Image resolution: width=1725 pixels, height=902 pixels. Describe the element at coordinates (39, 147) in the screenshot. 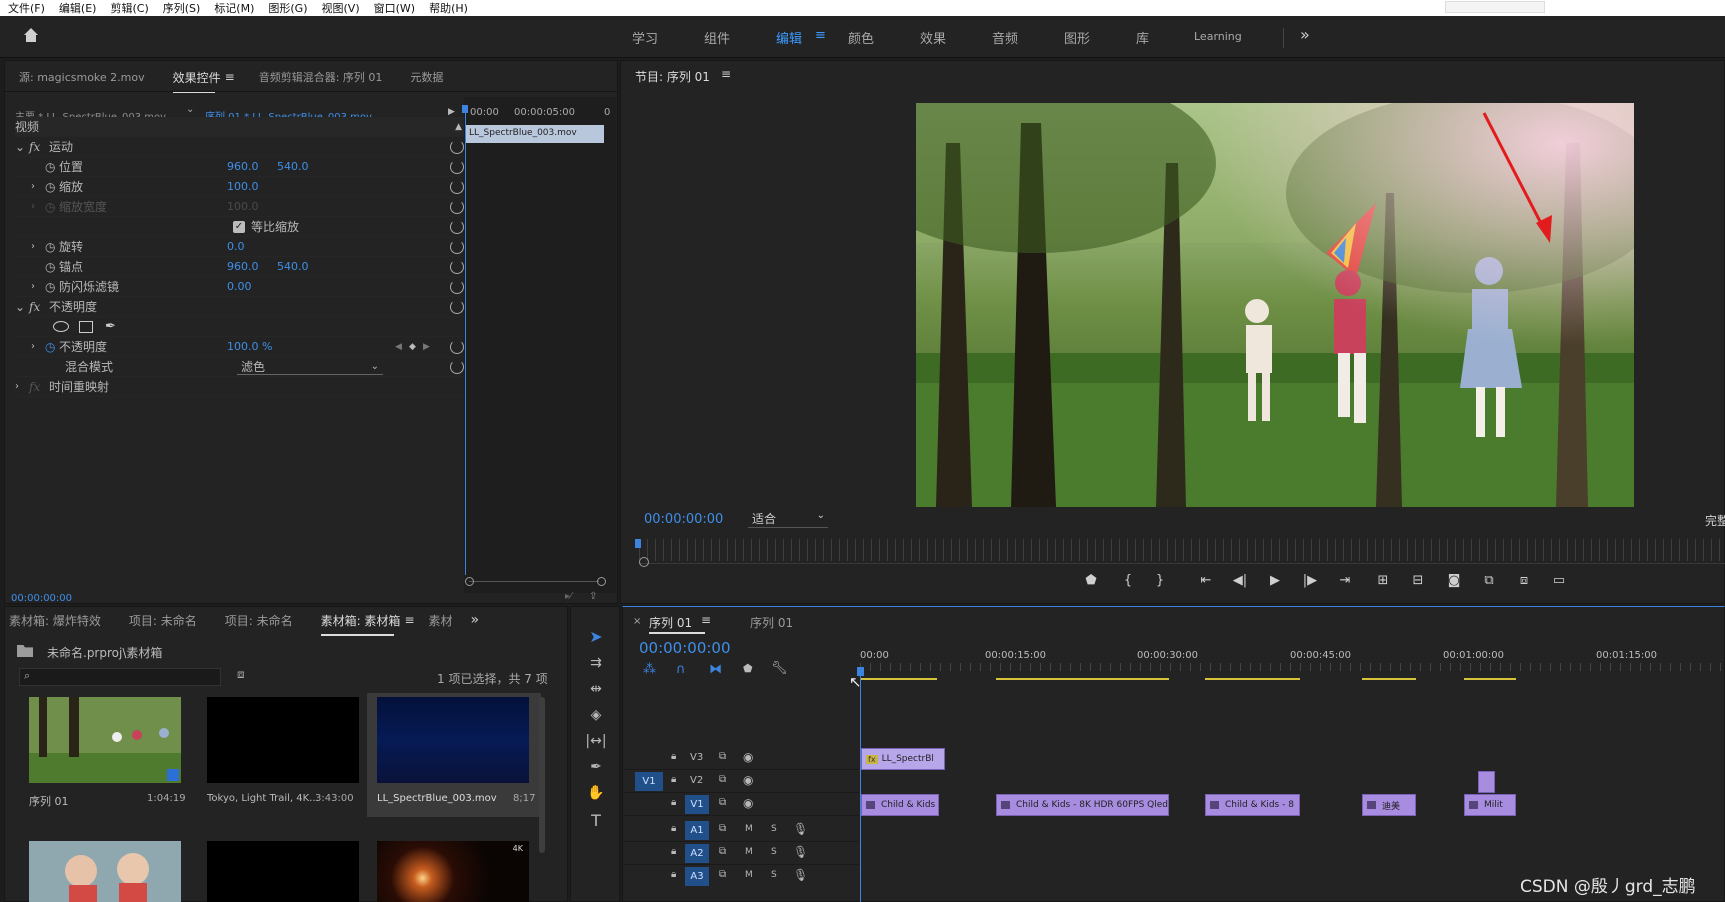

I see `fx-icon: fx` at that location.